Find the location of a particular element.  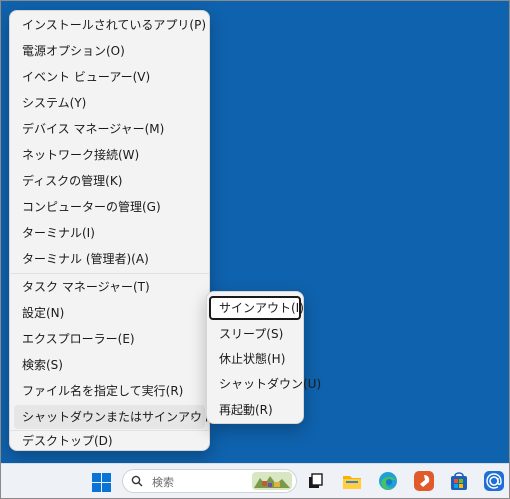

taskbar: 検索 is located at coordinates (255, 480).